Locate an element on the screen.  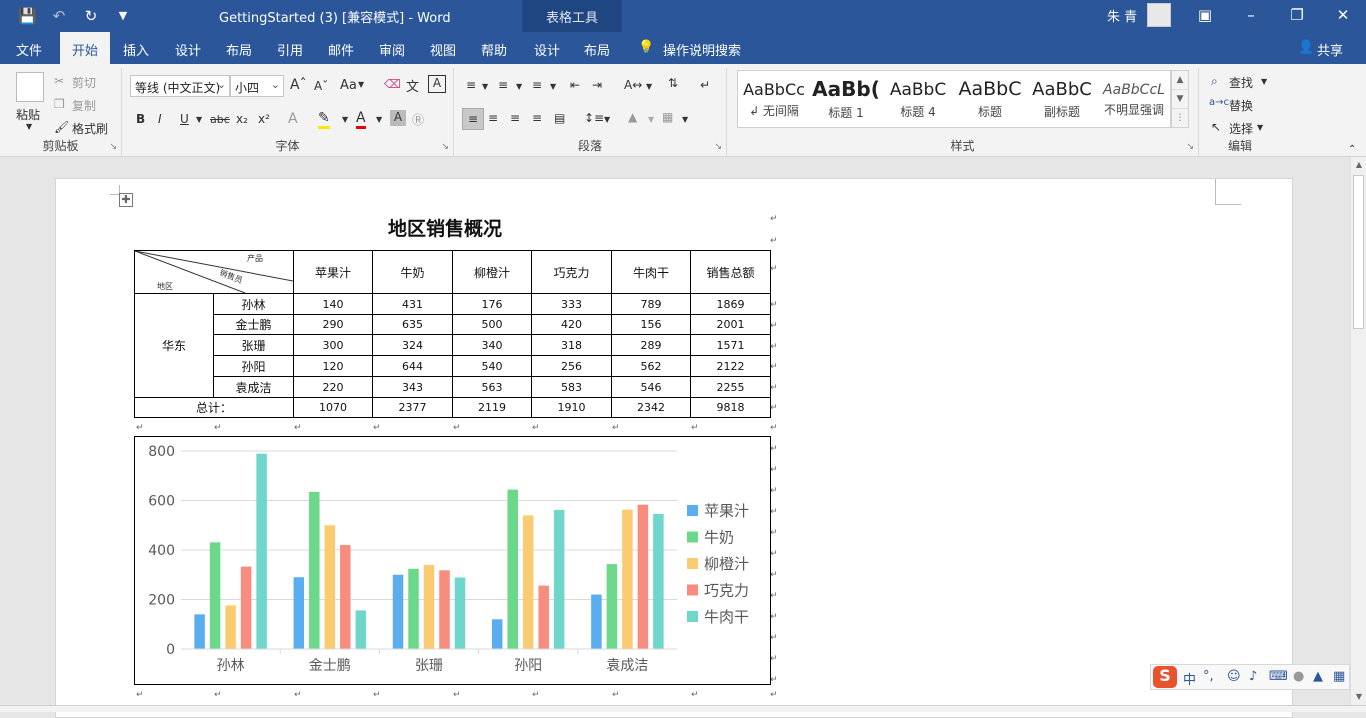
ime-toolbar: S 中 °, ☺ ♪ ⌨ ● ▲ ▦ is located at coordinates (1250, 677).